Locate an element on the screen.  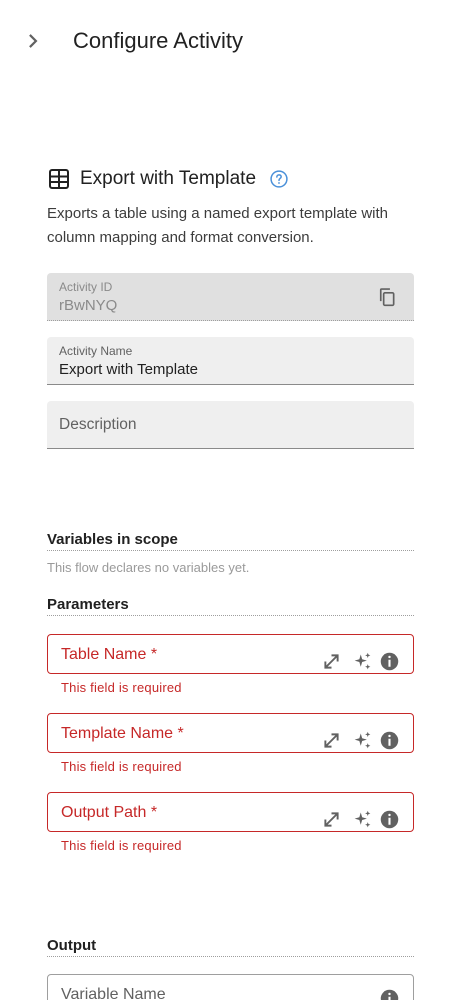
template-name-input: Template Name * is located at coordinates (230, 733).